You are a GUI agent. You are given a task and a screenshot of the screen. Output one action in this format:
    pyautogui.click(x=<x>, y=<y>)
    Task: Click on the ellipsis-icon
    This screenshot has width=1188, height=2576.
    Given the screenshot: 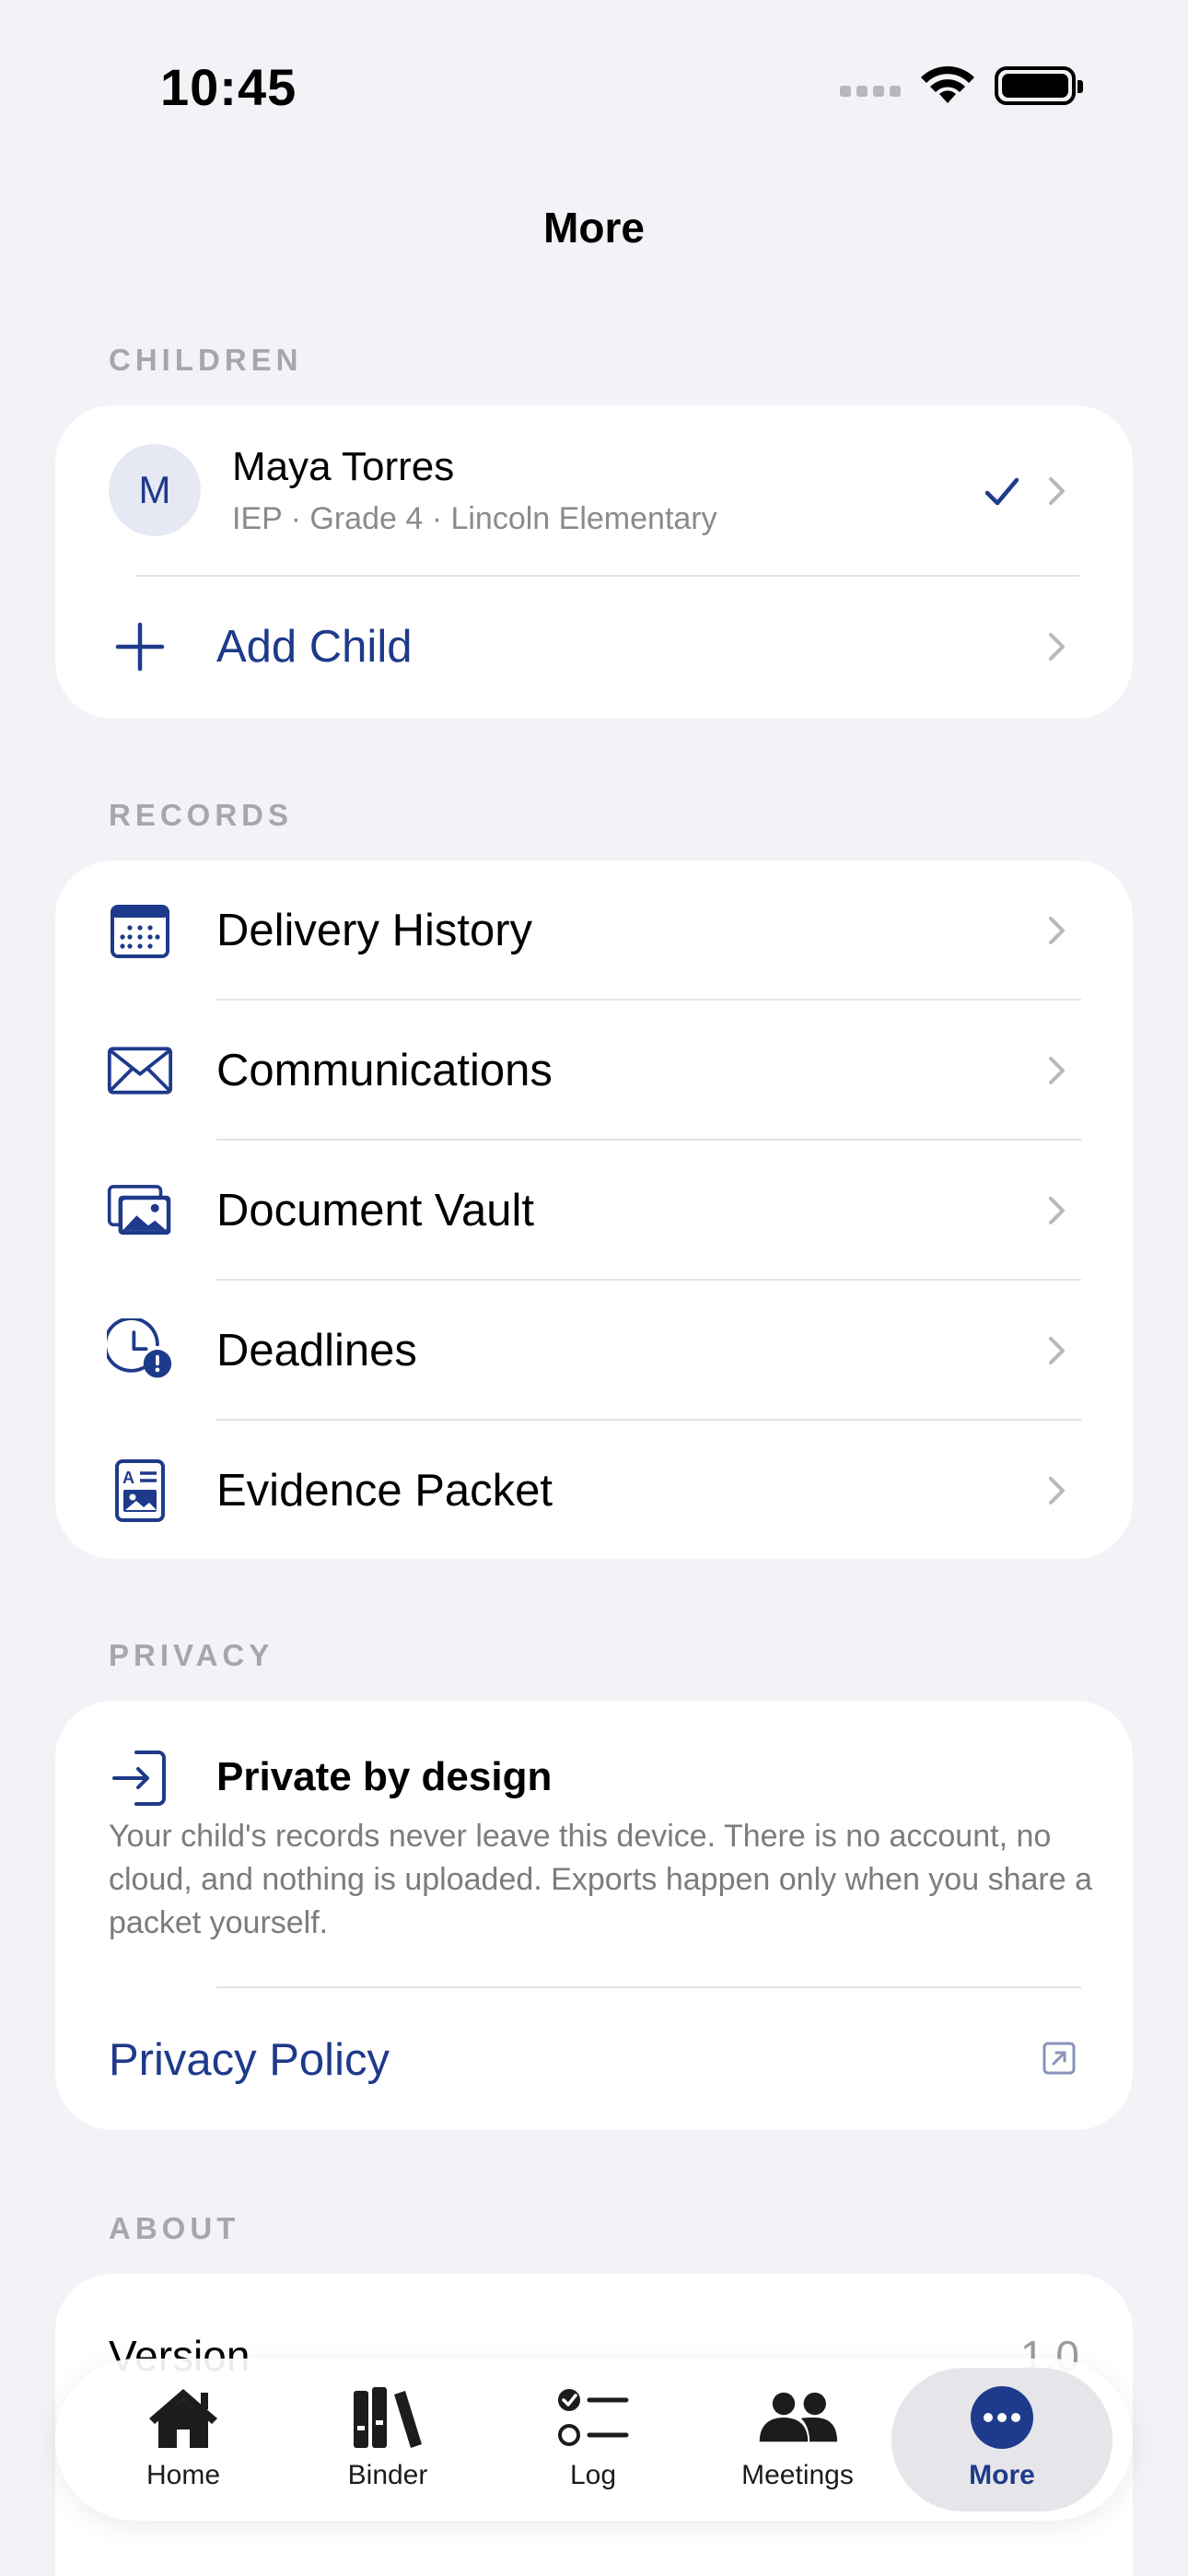 What is the action you would take?
    pyautogui.click(x=1002, y=2418)
    